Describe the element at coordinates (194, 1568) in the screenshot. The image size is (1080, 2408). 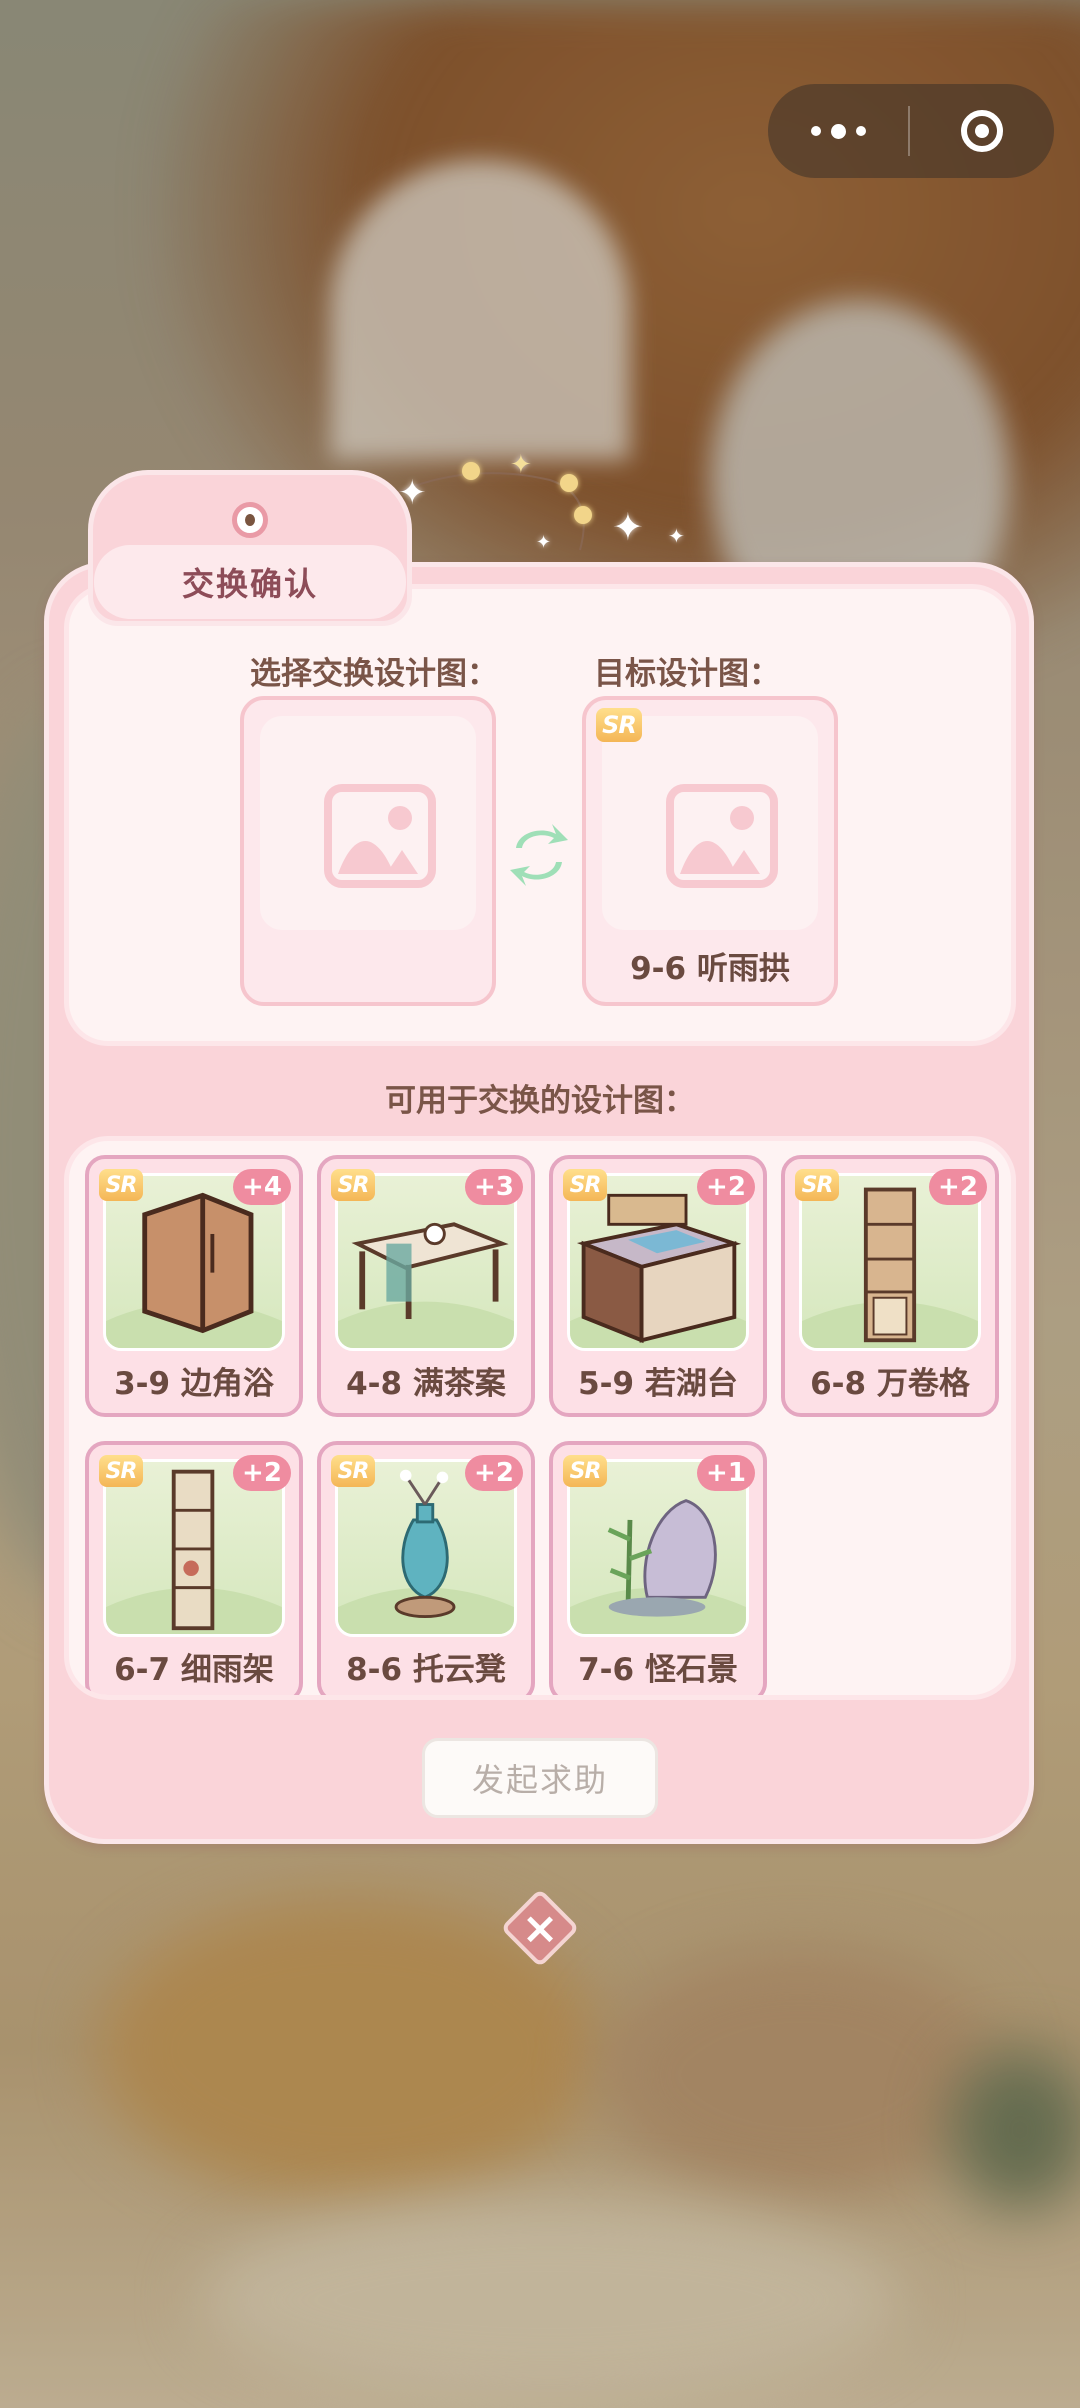
I see `item-card: SR +2 6-7 细雨架` at that location.